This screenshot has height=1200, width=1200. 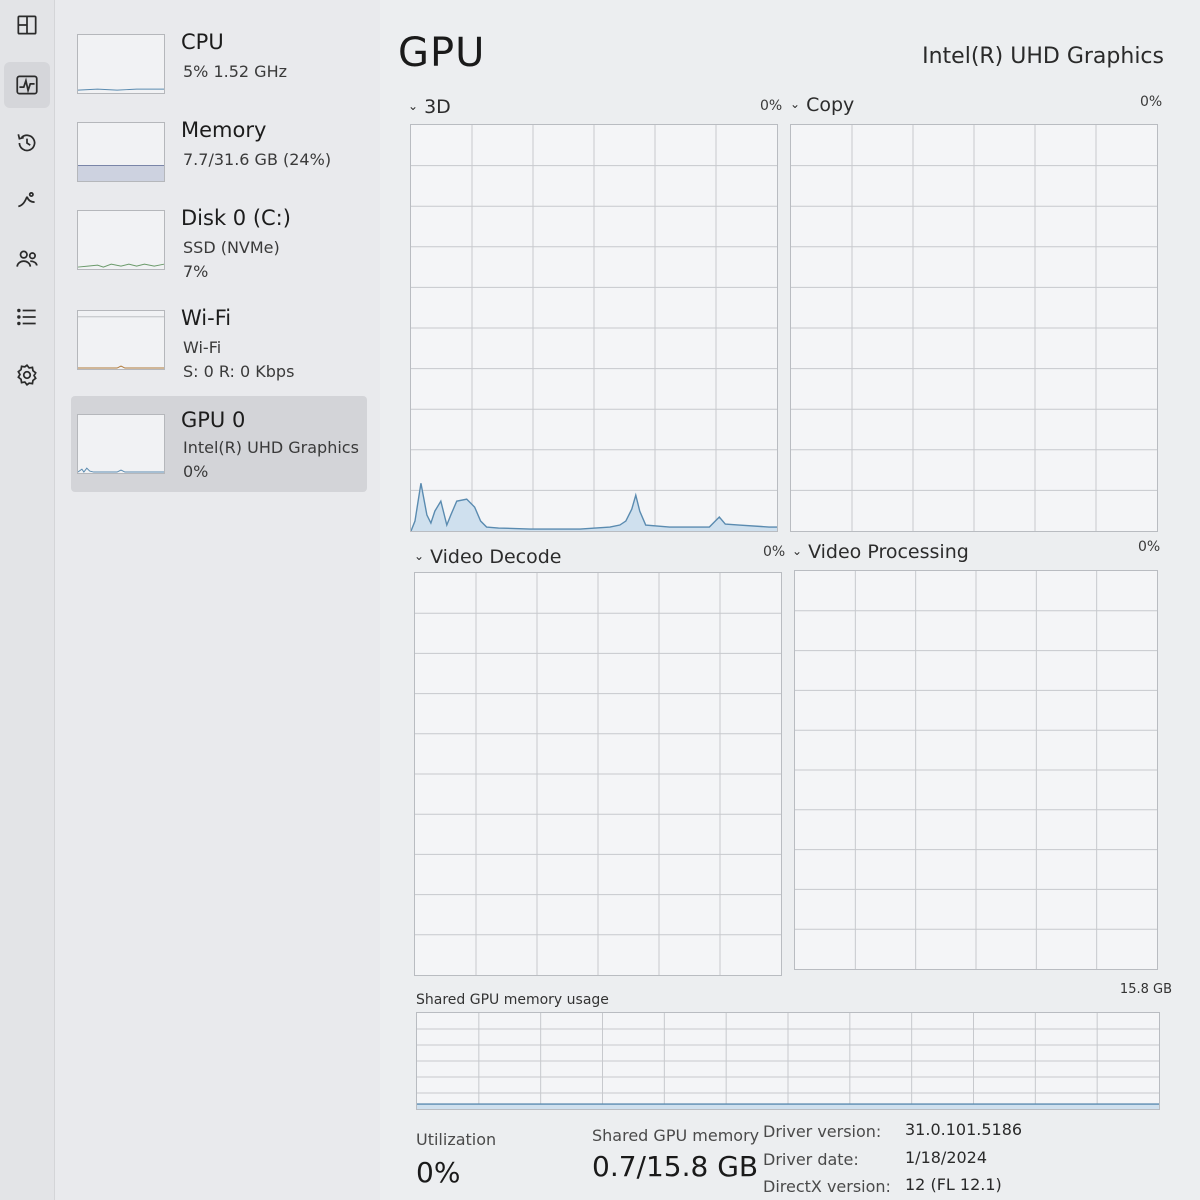 I want to click on engine-copy-graph-svg, so click(x=974, y=328).